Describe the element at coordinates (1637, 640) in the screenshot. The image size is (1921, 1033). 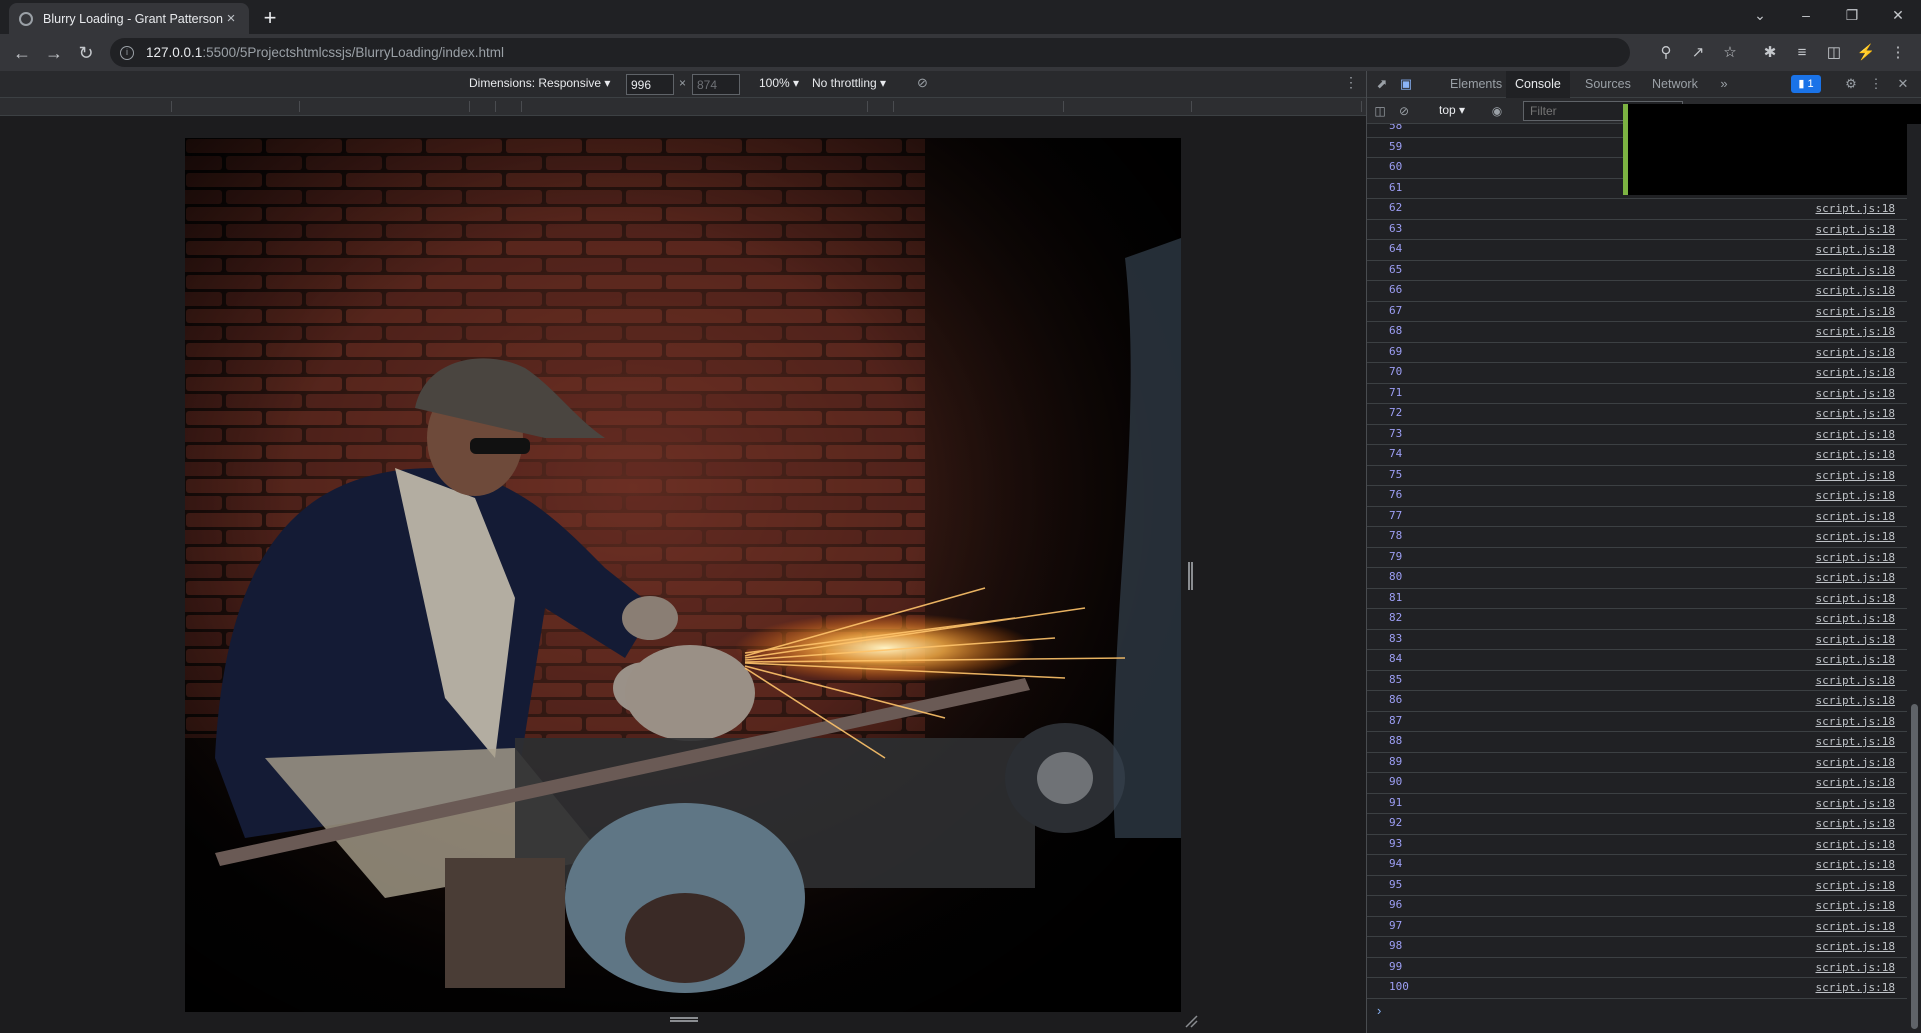
I see `console-message: 83 script.js:18` at that location.